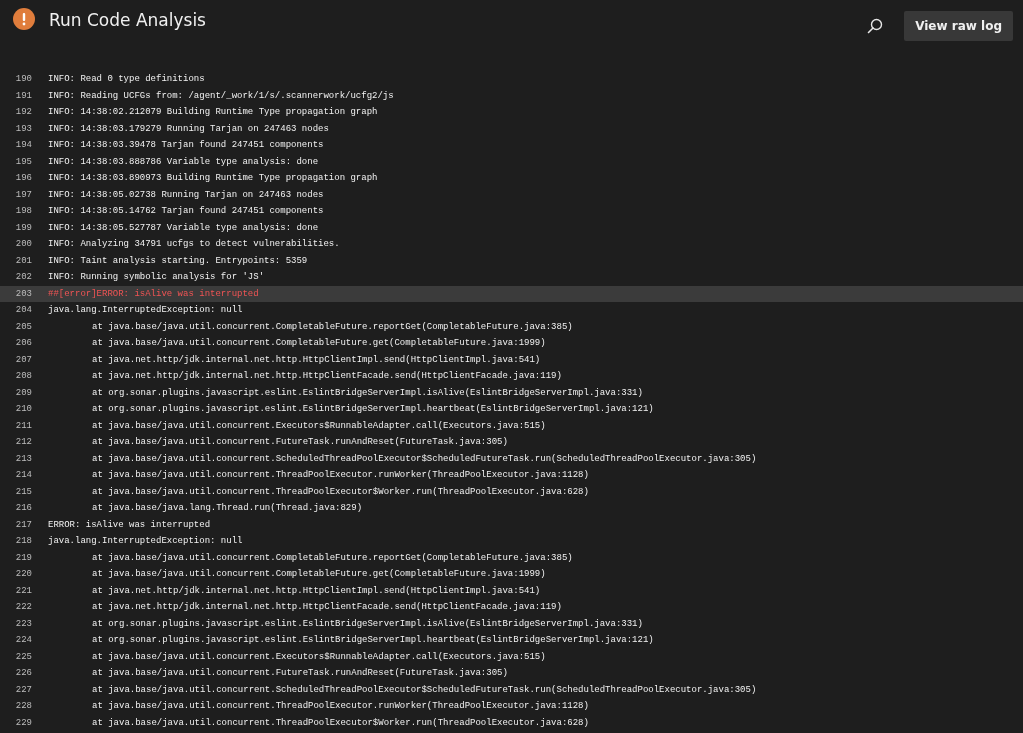 The width and height of the screenshot is (1023, 733). Describe the element at coordinates (511, 458) in the screenshot. I see `log-line: 213 at java.base/java.util.concurrent.ScheduledThreadPoolExecutor$ScheduledFutureTask.run(ScheduledThreadPoolExecutor.java:305)` at that location.